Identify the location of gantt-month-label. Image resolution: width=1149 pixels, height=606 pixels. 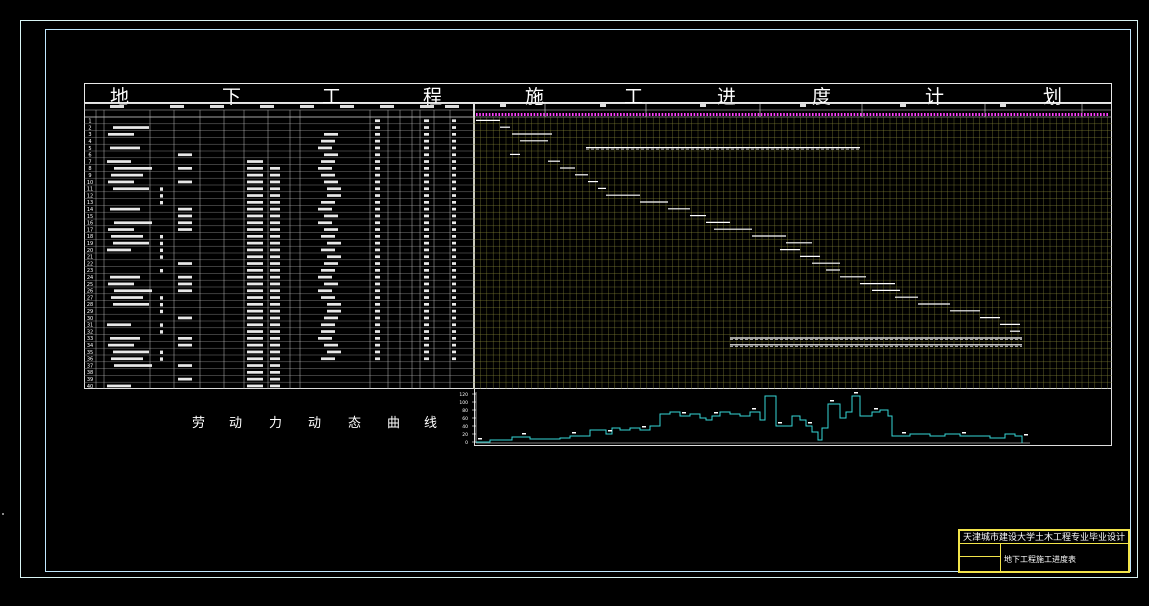
(603, 105).